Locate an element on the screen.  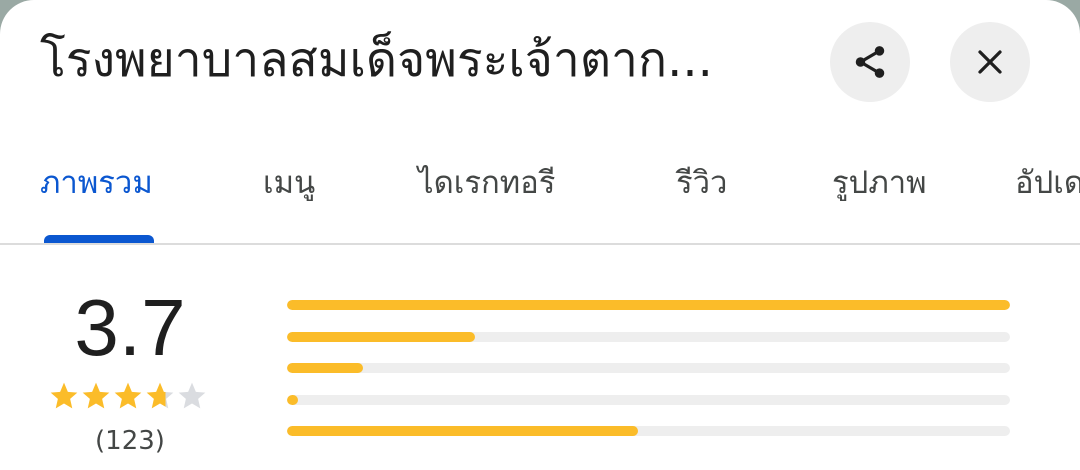
star-rating is located at coordinates (133, 398).